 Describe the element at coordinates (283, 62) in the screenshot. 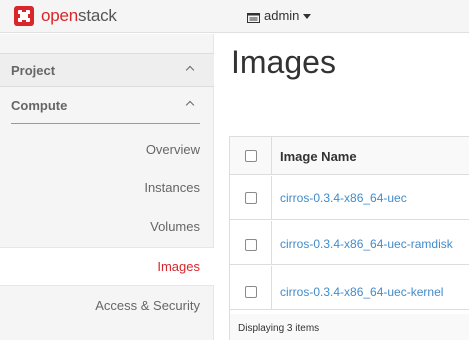

I see `page-title: Images` at that location.